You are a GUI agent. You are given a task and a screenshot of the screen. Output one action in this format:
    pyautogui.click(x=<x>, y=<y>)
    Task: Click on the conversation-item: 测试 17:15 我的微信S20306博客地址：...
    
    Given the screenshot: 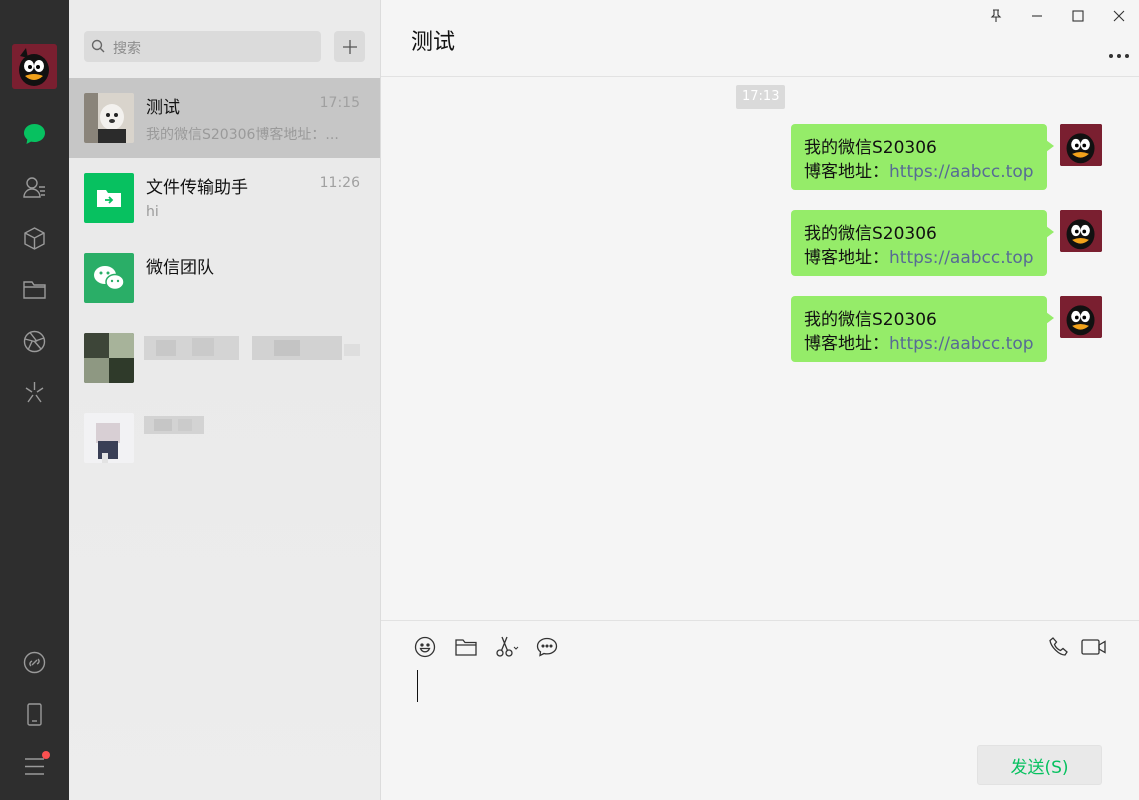 What is the action you would take?
    pyautogui.click(x=224, y=118)
    